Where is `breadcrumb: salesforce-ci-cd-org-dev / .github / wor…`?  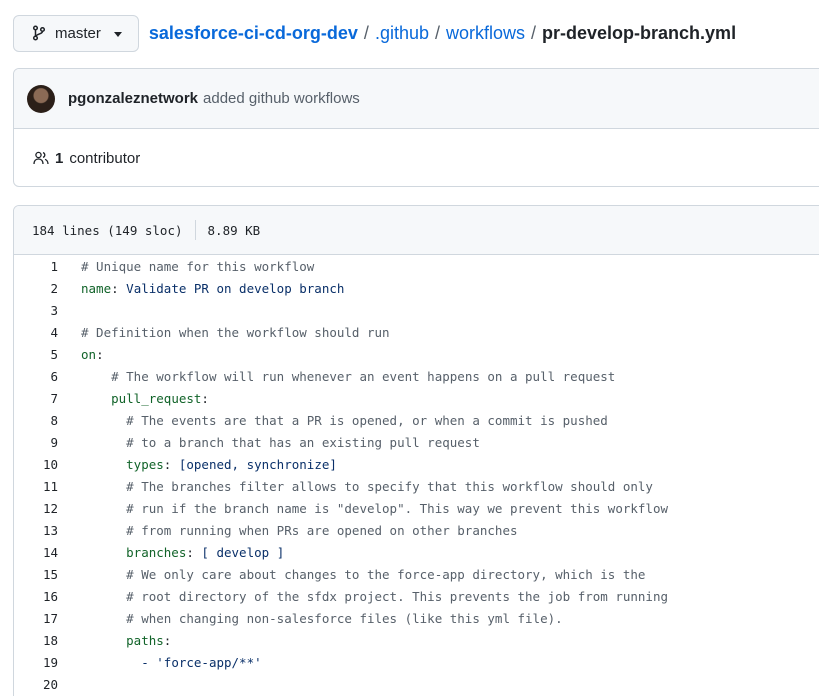
breadcrumb: salesforce-ci-cd-org-dev / .github / wor… is located at coordinates (442, 33).